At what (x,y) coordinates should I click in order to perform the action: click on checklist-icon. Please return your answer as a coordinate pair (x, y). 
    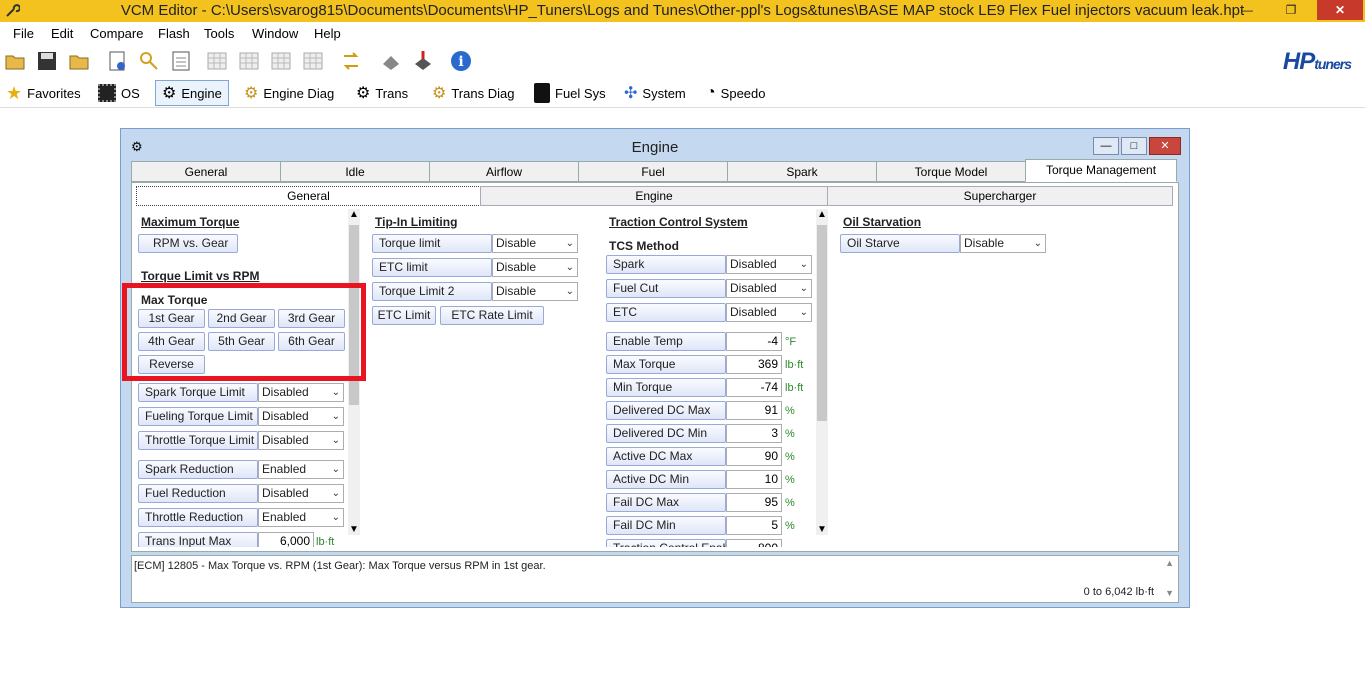
    Looking at the image, I should click on (181, 61).